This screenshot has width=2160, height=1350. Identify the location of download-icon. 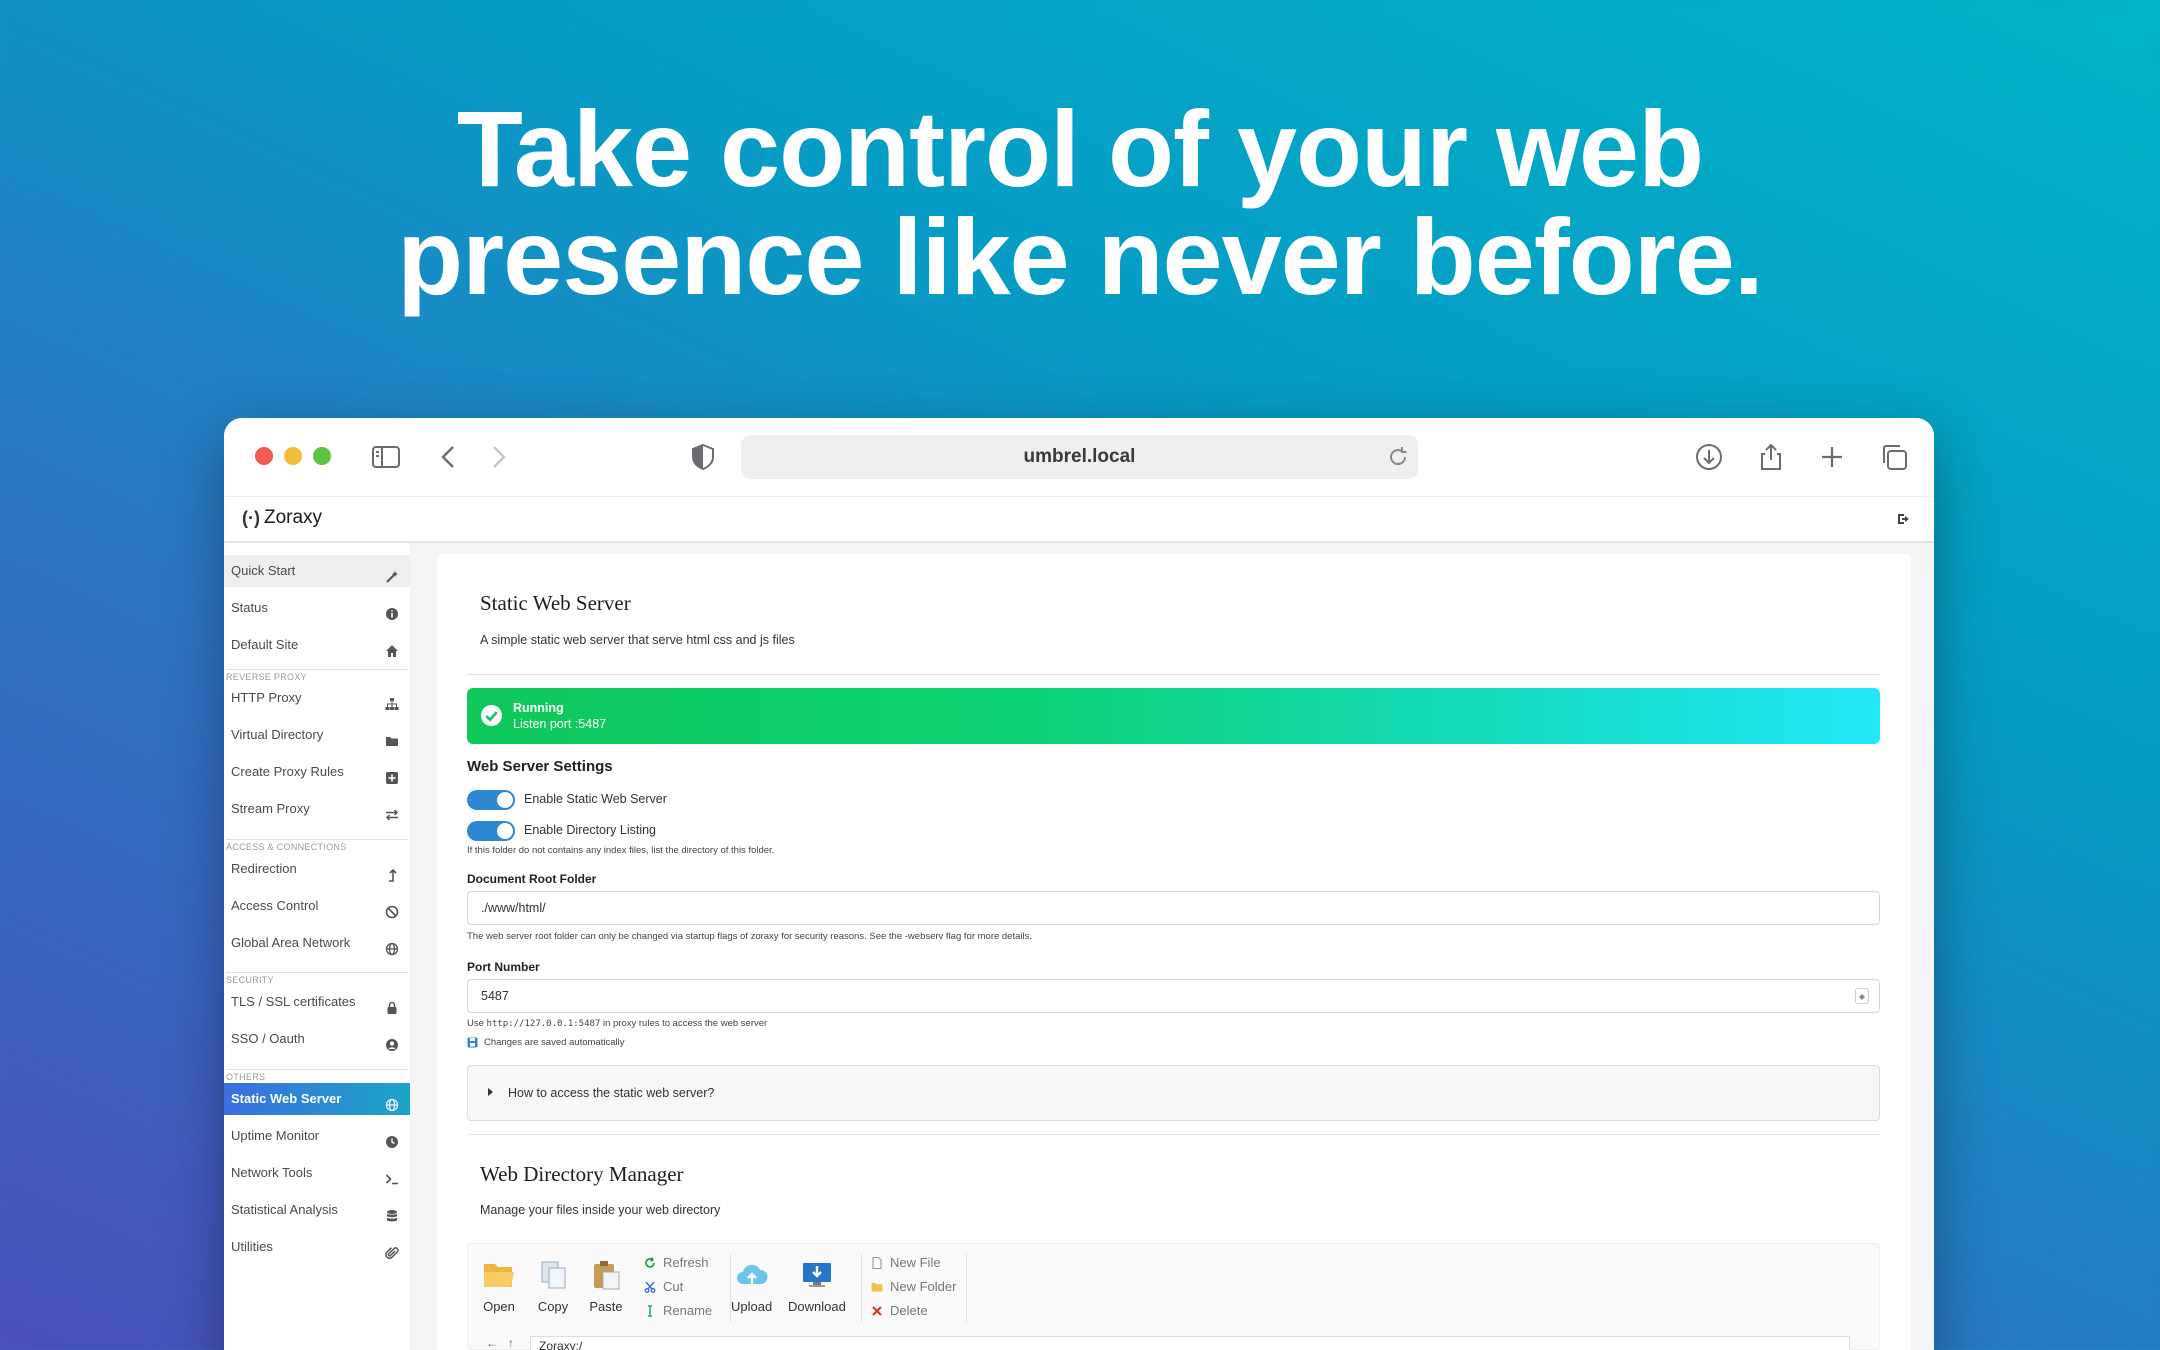
(1709, 457).